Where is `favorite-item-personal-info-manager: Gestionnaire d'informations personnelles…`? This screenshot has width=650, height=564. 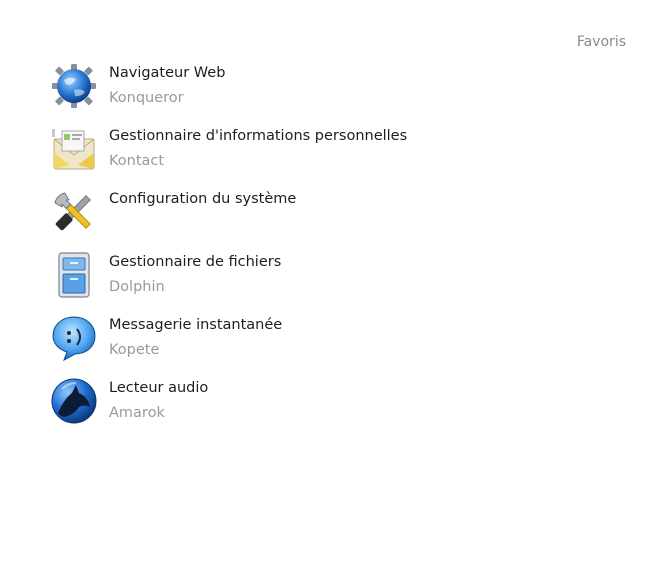 favorite-item-personal-info-manager: Gestionnaire d'informations personnelles… is located at coordinates (330, 154).